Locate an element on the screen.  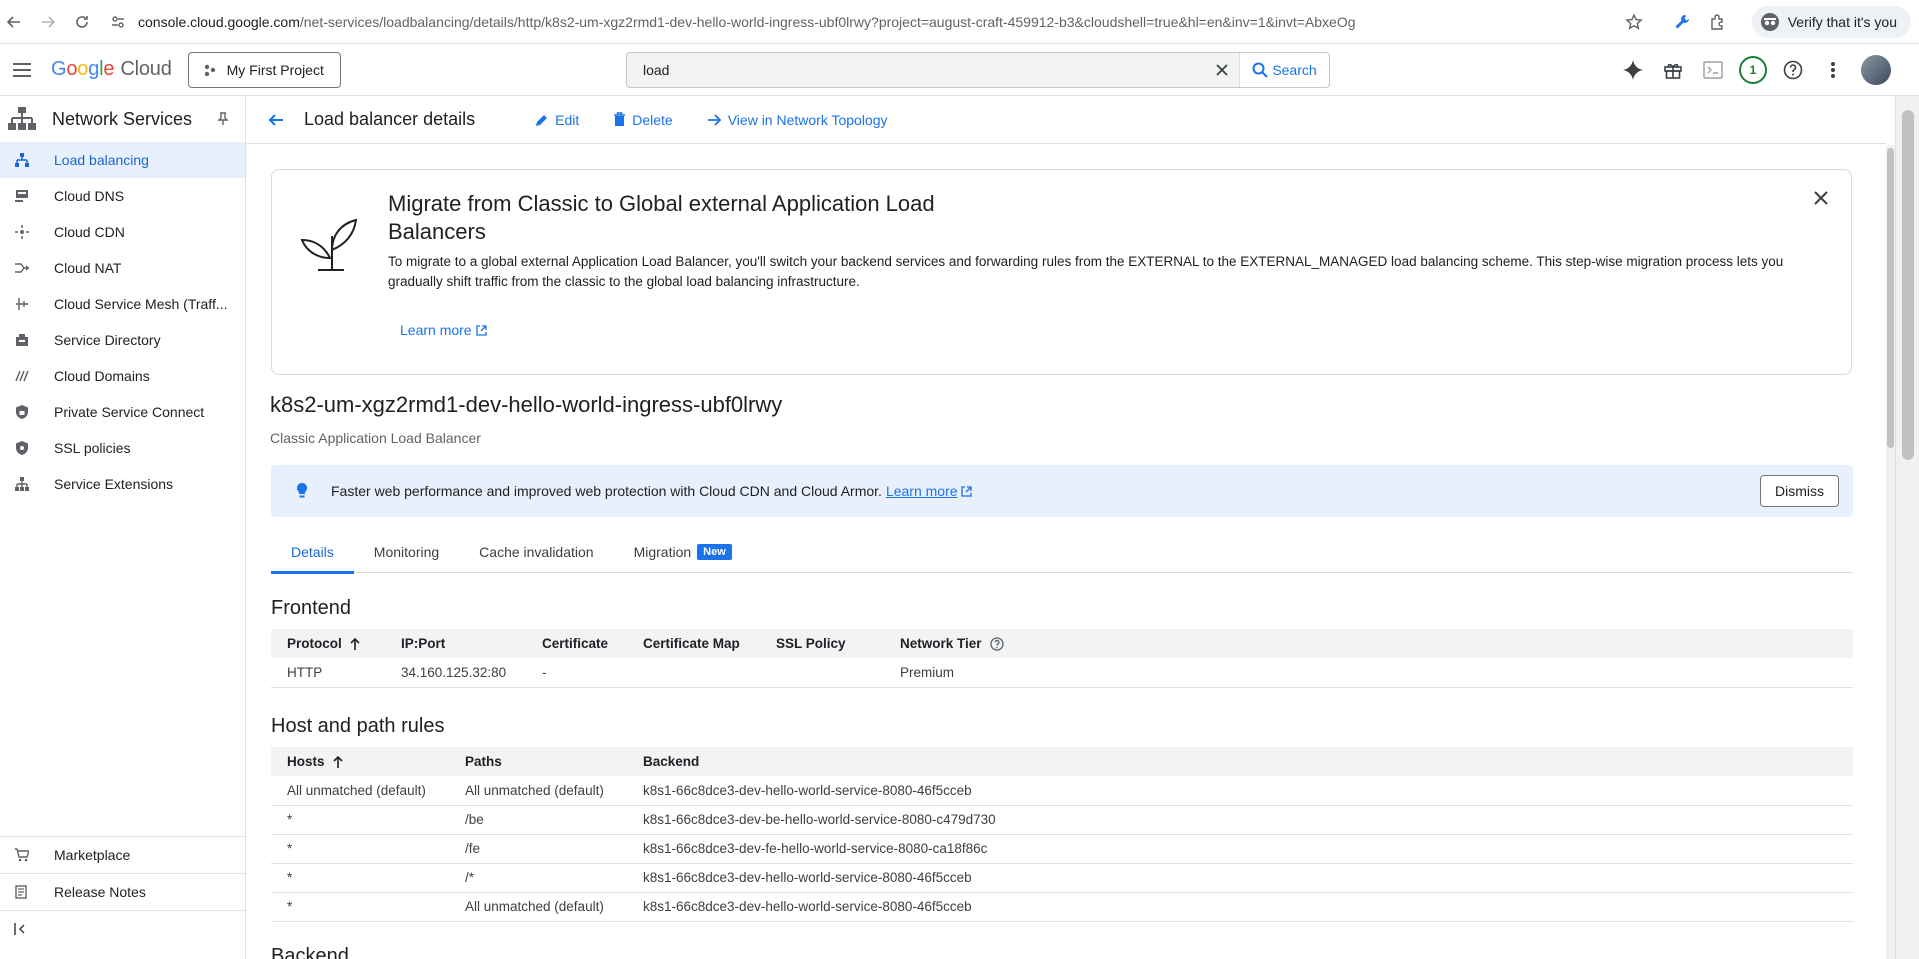
column-header-label: Network Tier is located at coordinates (941, 643).